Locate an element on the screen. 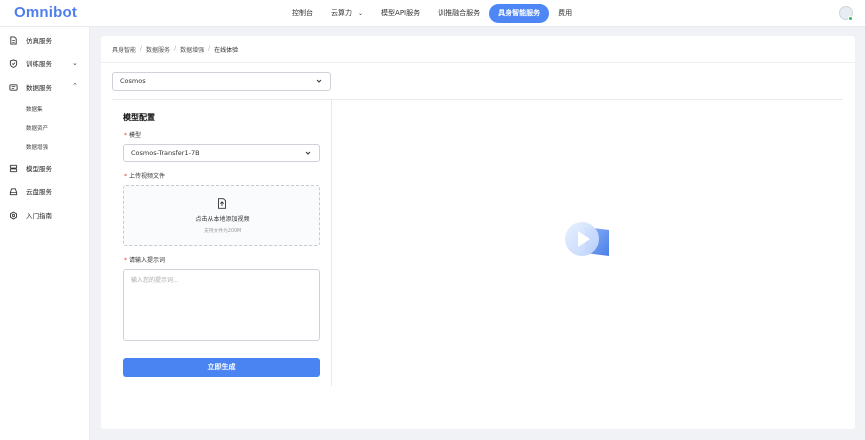 This screenshot has height=440, width=865. breadcrumb-item: 数据服务 is located at coordinates (158, 49).